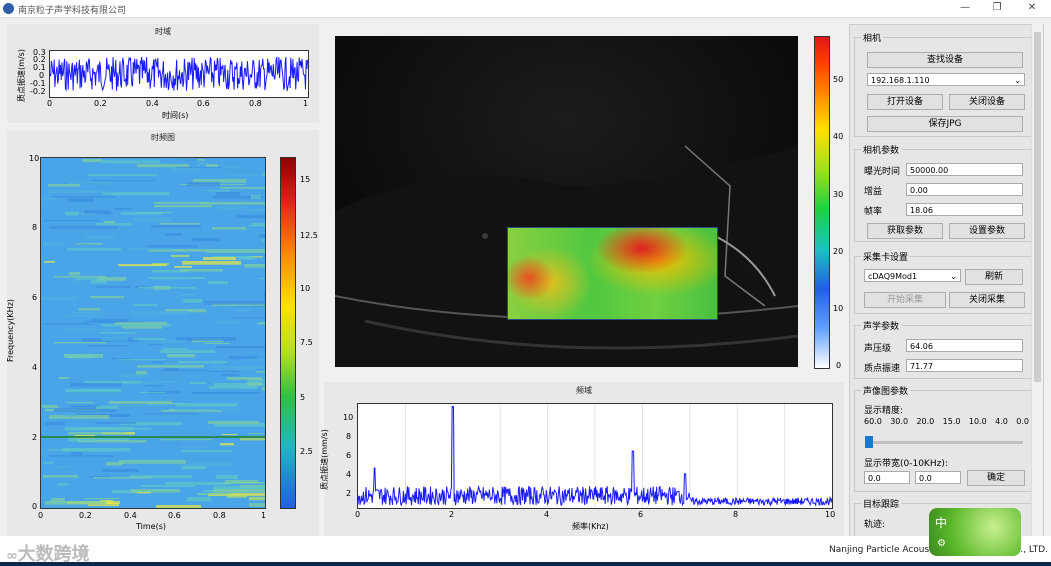 The height and width of the screenshot is (566, 1051). I want to click on time-domain-title: 时域, so click(163, 31).